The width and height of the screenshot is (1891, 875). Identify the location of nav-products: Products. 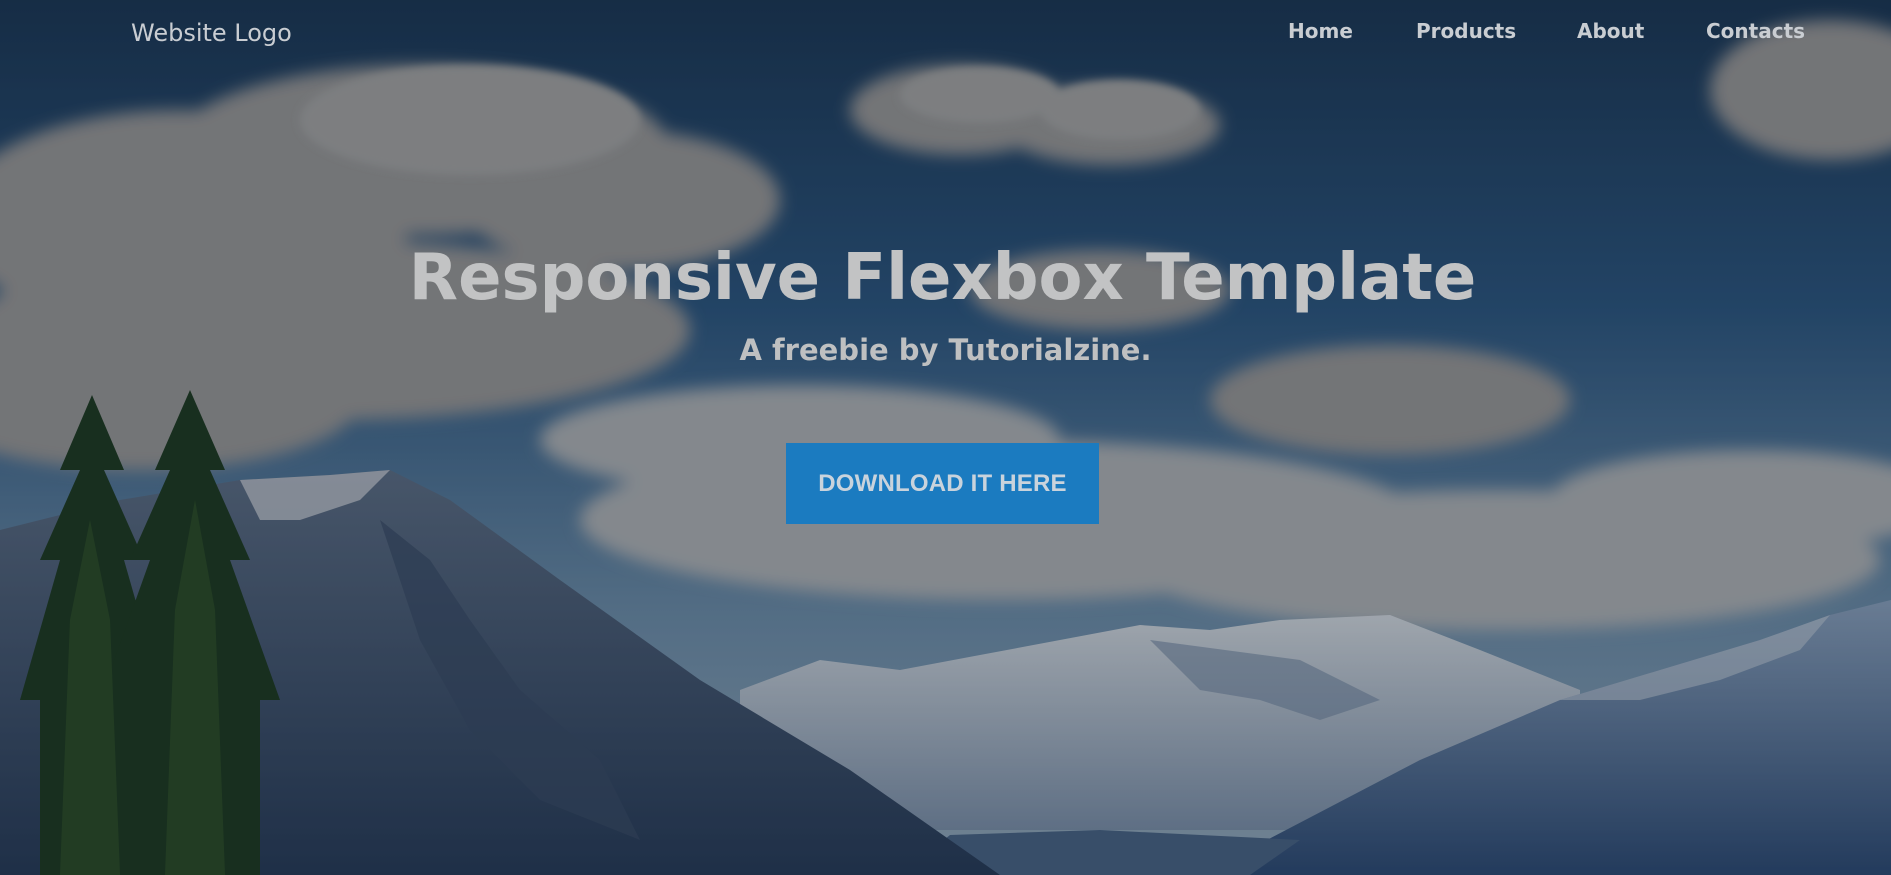
(1466, 31).